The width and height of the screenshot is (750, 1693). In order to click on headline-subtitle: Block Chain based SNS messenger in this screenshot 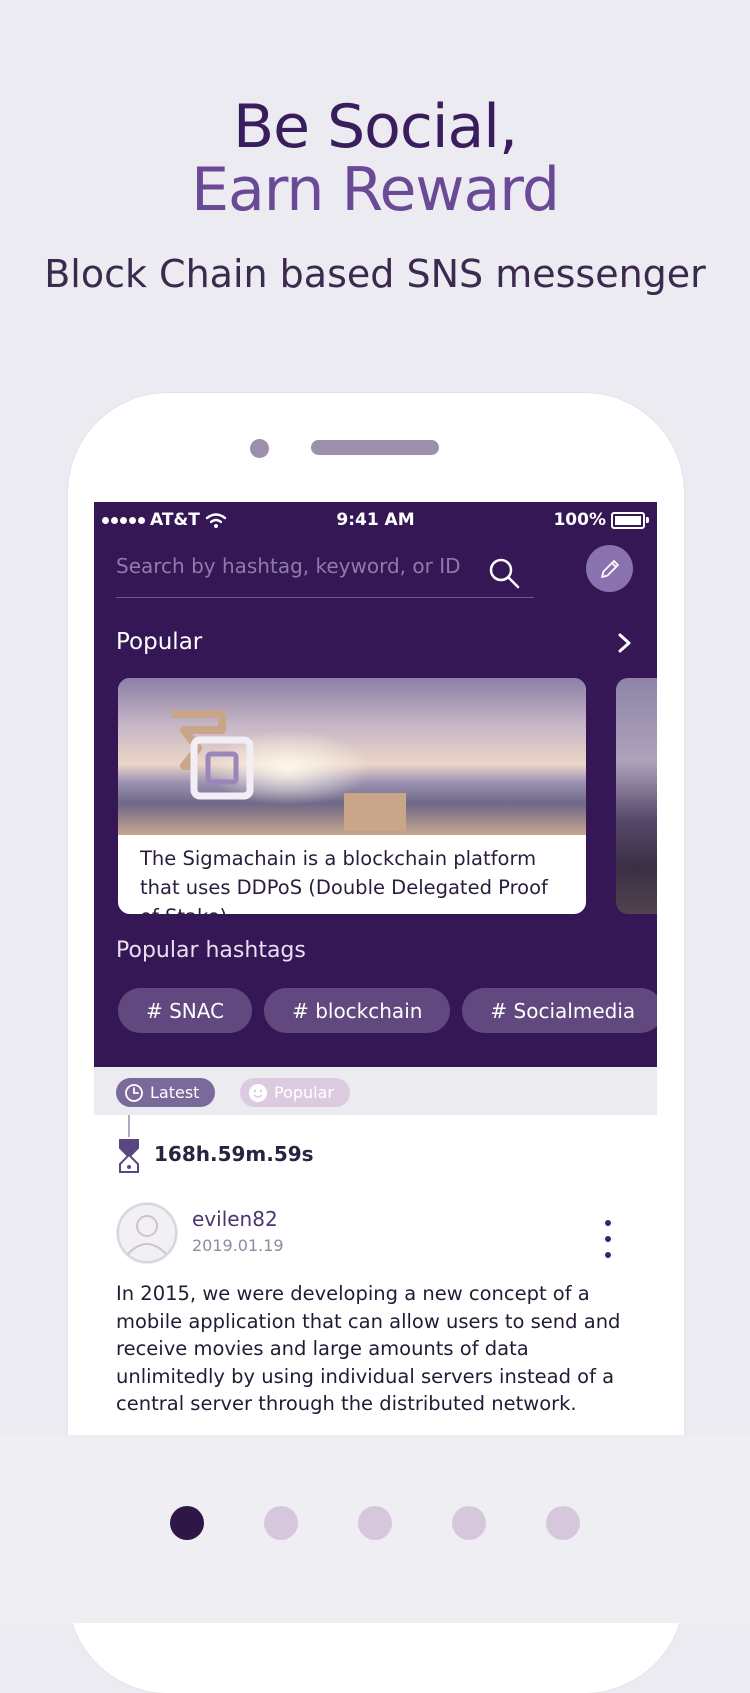, I will do `click(375, 274)`.